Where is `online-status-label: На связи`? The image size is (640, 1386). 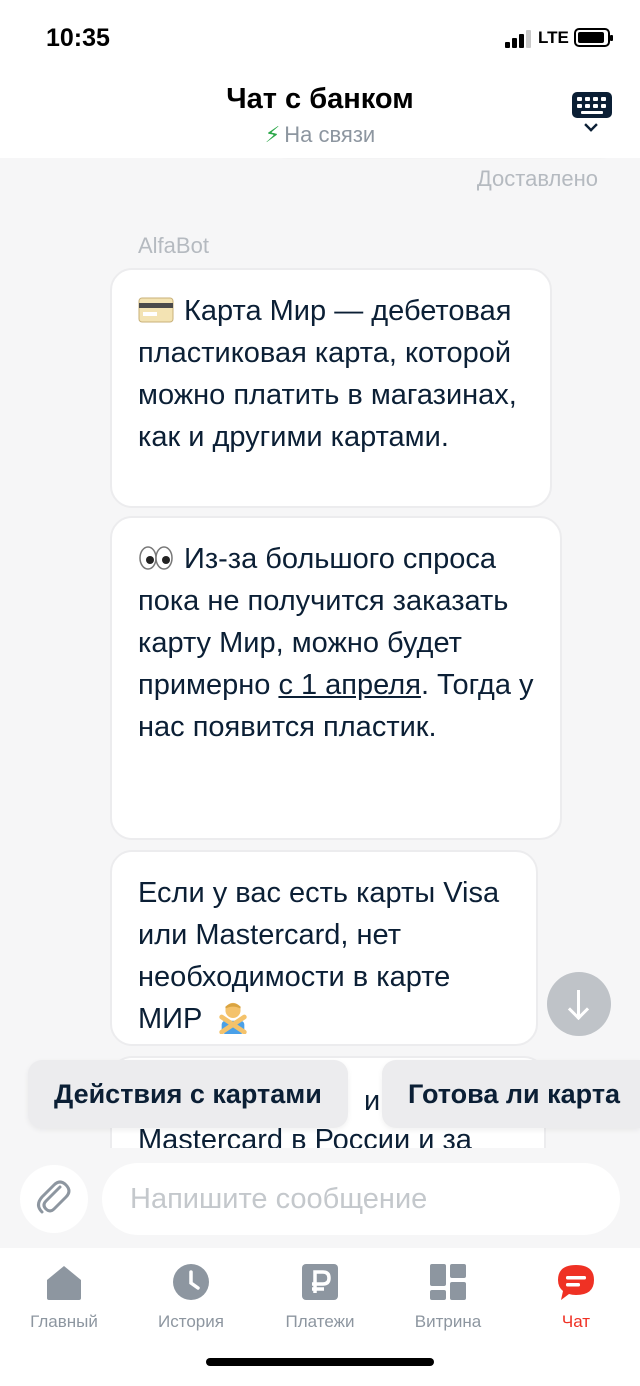 online-status-label: На связи is located at coordinates (330, 134).